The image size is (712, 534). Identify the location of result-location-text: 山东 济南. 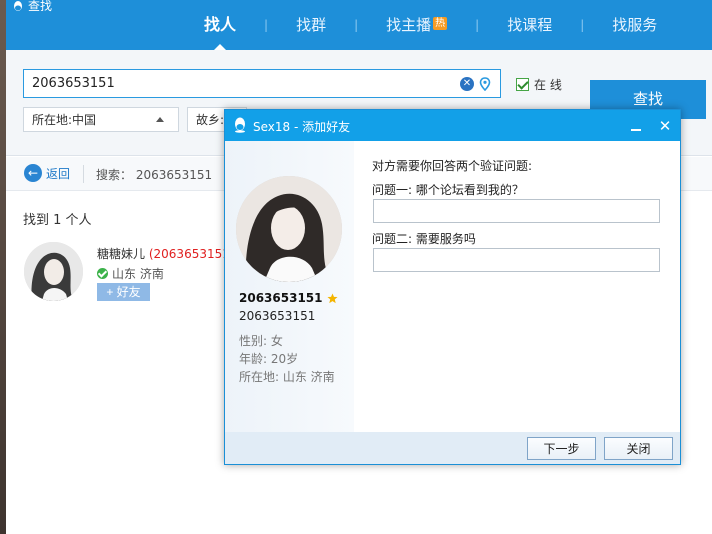
(138, 274).